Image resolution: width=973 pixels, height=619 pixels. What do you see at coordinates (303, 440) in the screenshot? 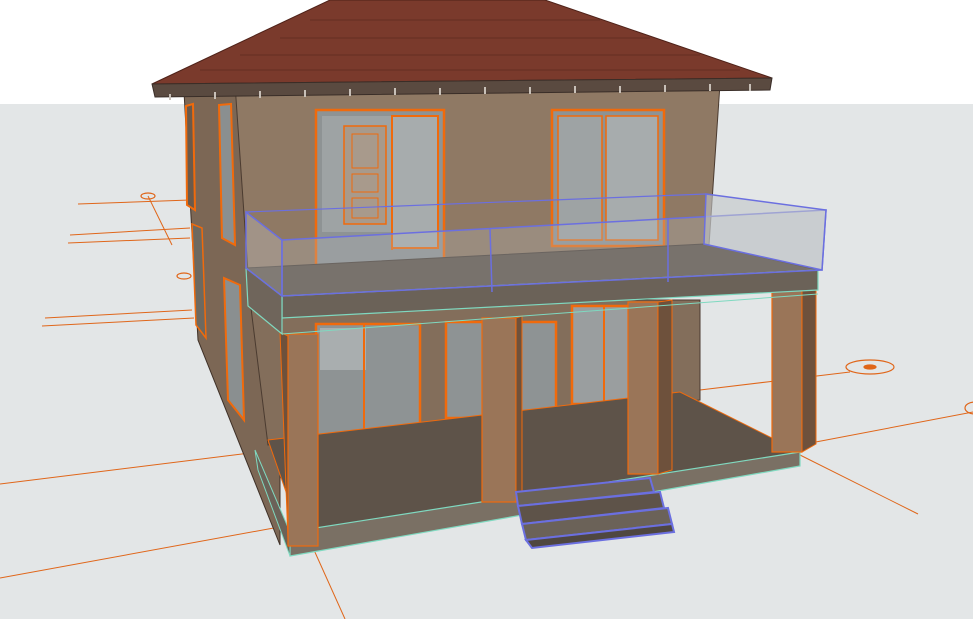
I see `porch-column-1-front` at bounding box center [303, 440].